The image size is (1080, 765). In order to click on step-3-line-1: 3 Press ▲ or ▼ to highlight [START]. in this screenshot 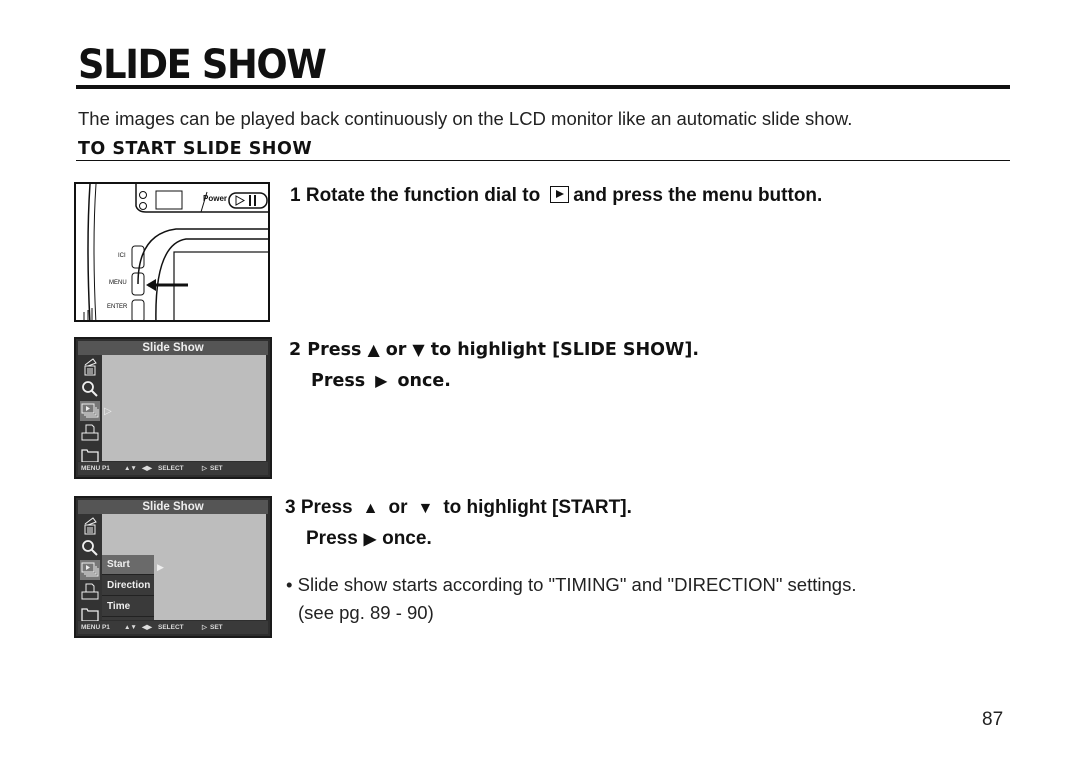, I will do `click(458, 508)`.